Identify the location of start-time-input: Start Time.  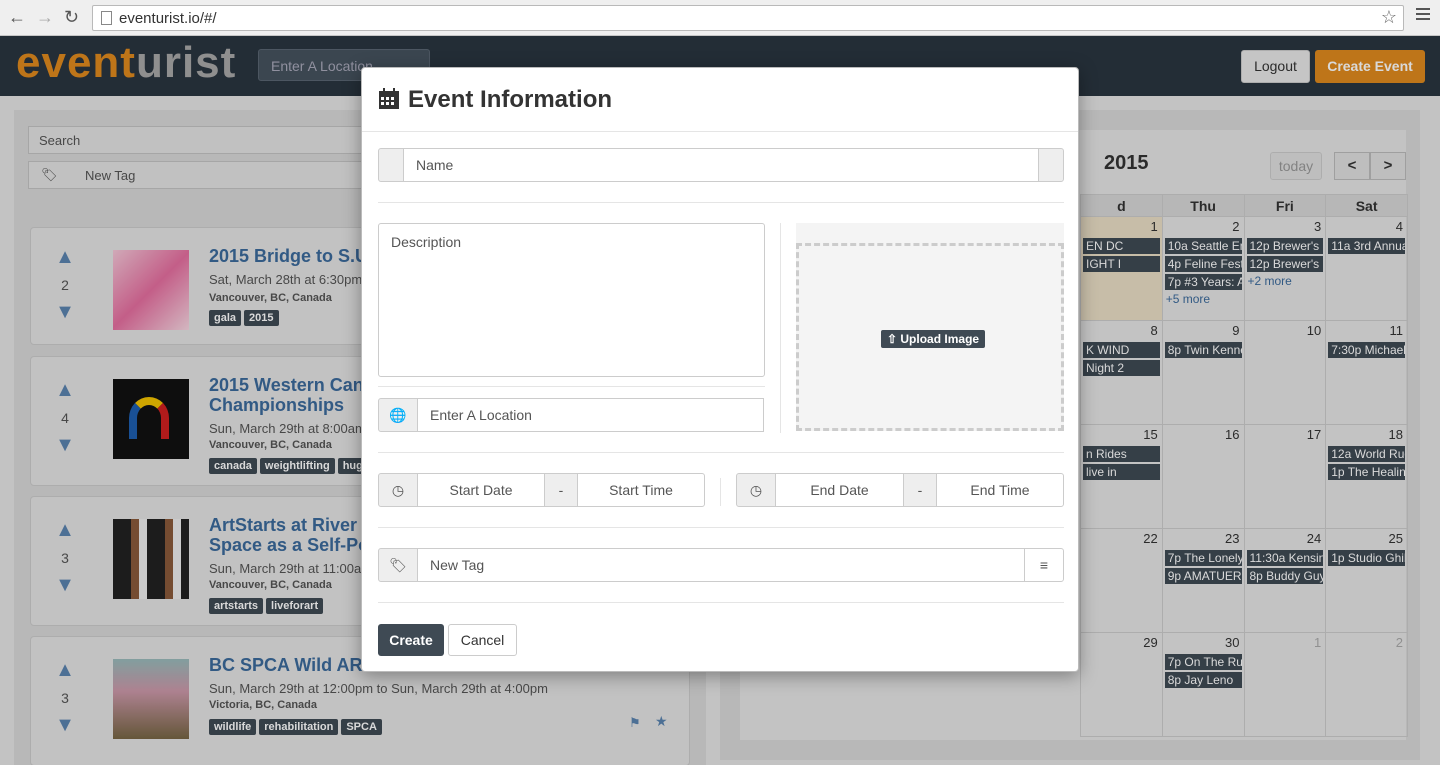
(641, 490).